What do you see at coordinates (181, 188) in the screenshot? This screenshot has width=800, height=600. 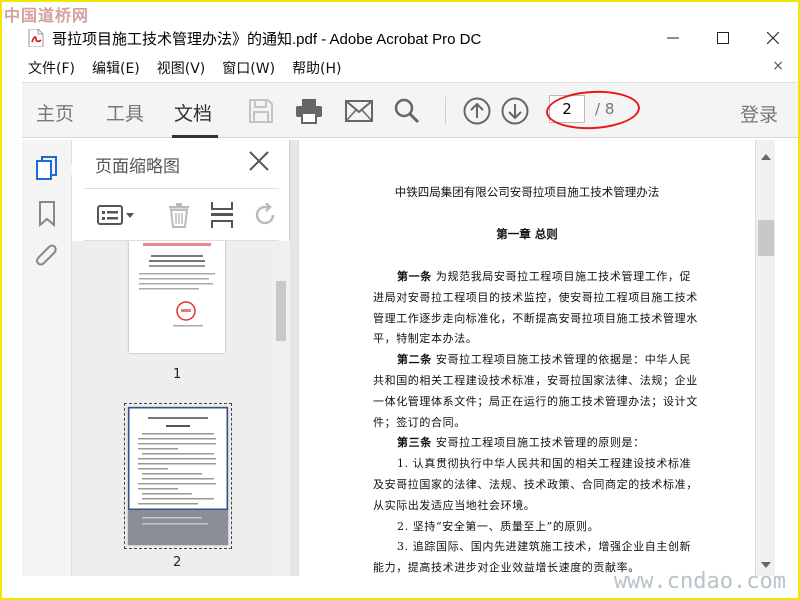 I see `panel-divider` at bounding box center [181, 188].